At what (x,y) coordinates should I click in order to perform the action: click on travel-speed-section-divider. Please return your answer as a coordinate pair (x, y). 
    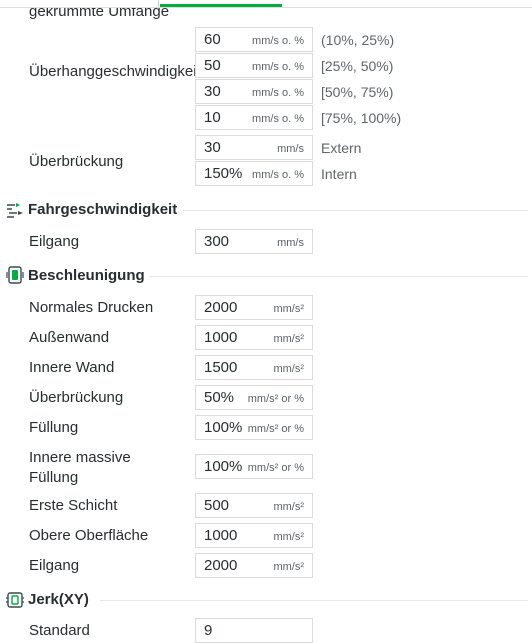
    Looking at the image, I should click on (355, 210).